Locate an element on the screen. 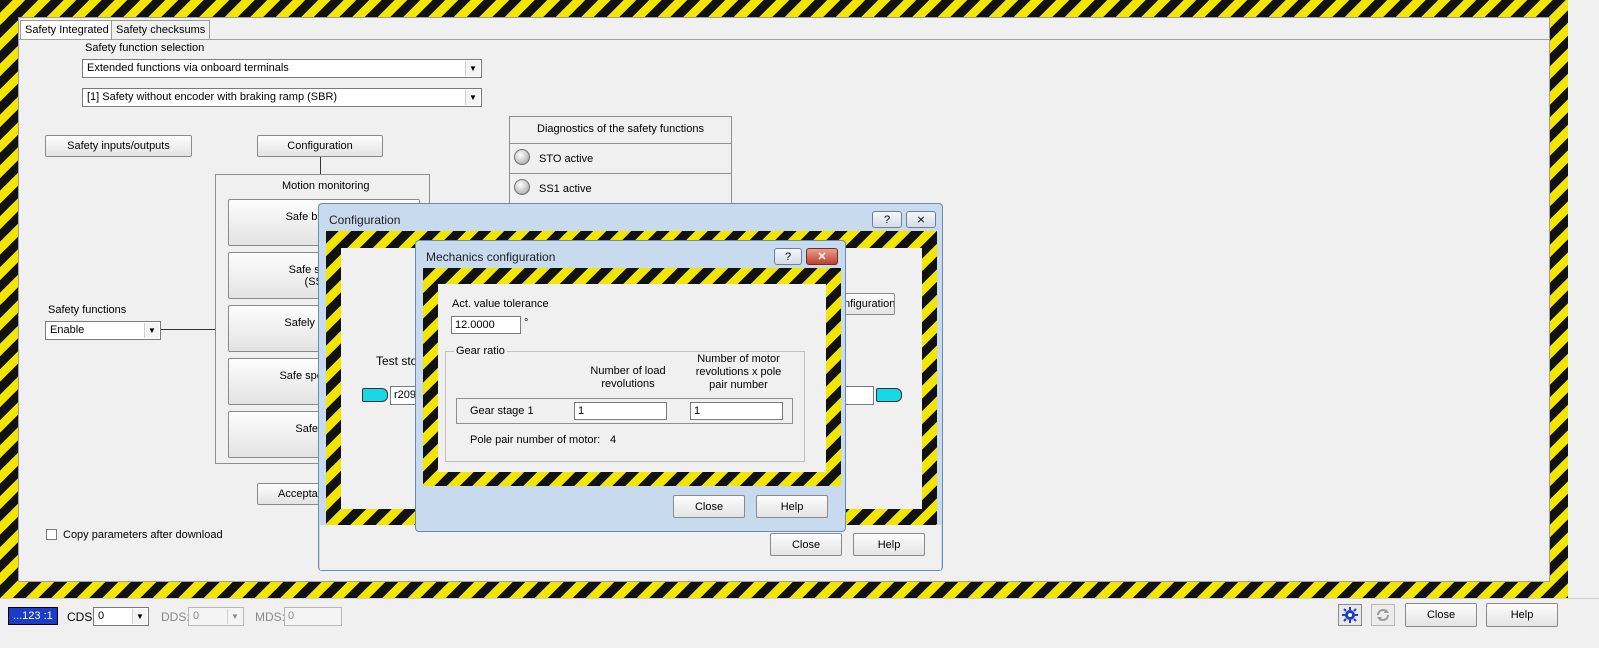  mechanics-dialog-title: Mechanics configuration is located at coordinates (491, 257).